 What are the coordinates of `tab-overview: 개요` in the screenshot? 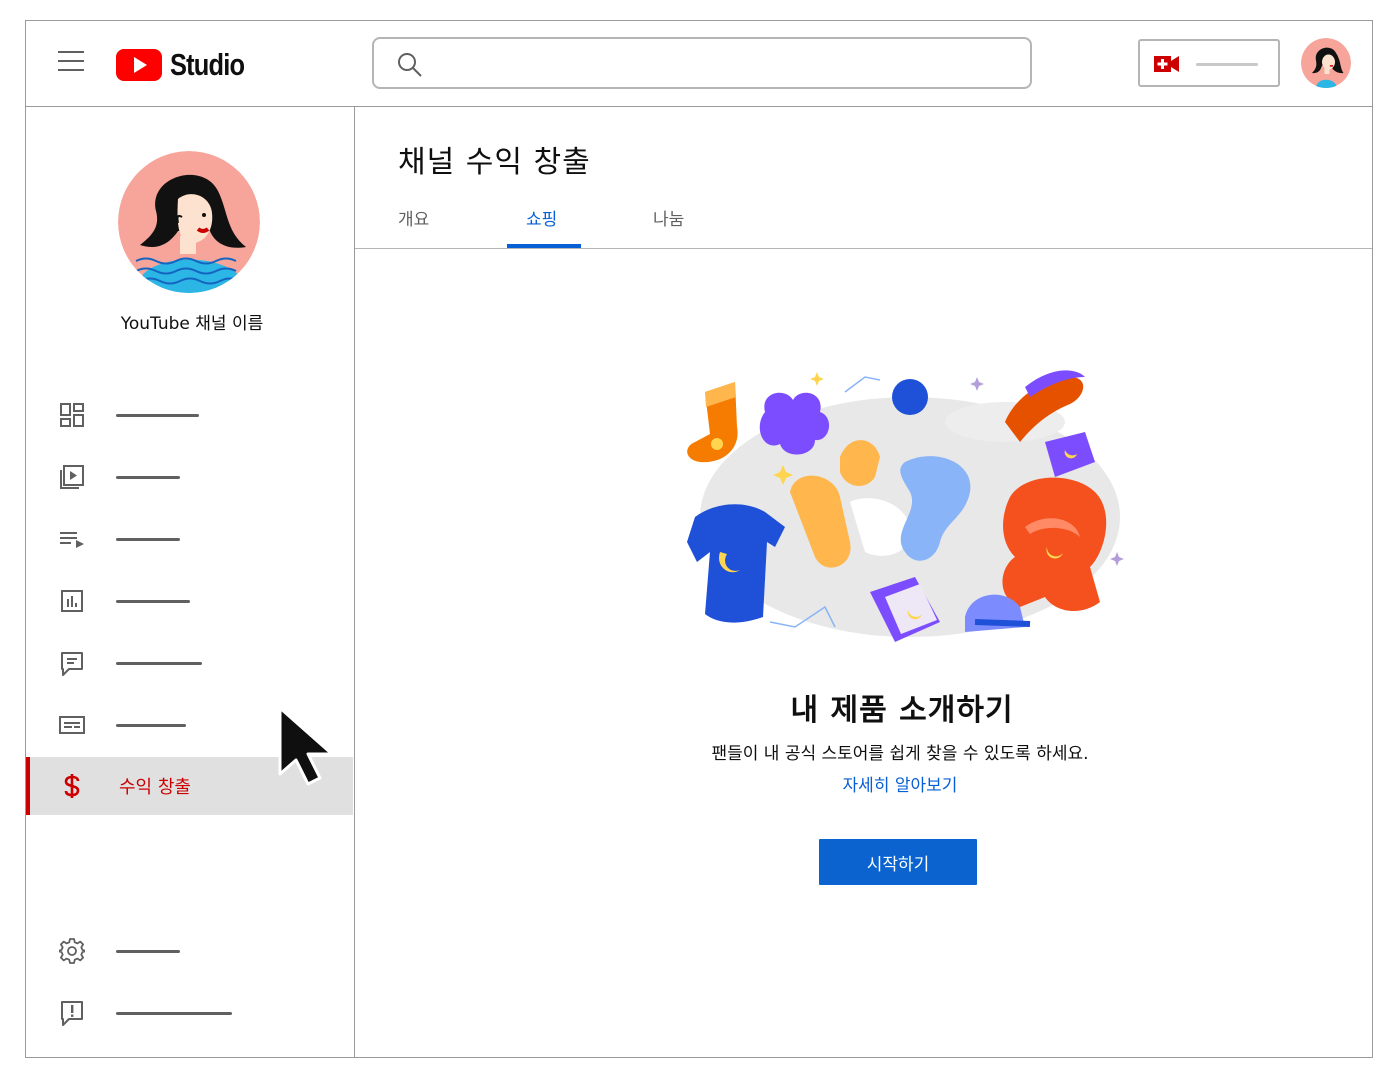 It's located at (413, 217).